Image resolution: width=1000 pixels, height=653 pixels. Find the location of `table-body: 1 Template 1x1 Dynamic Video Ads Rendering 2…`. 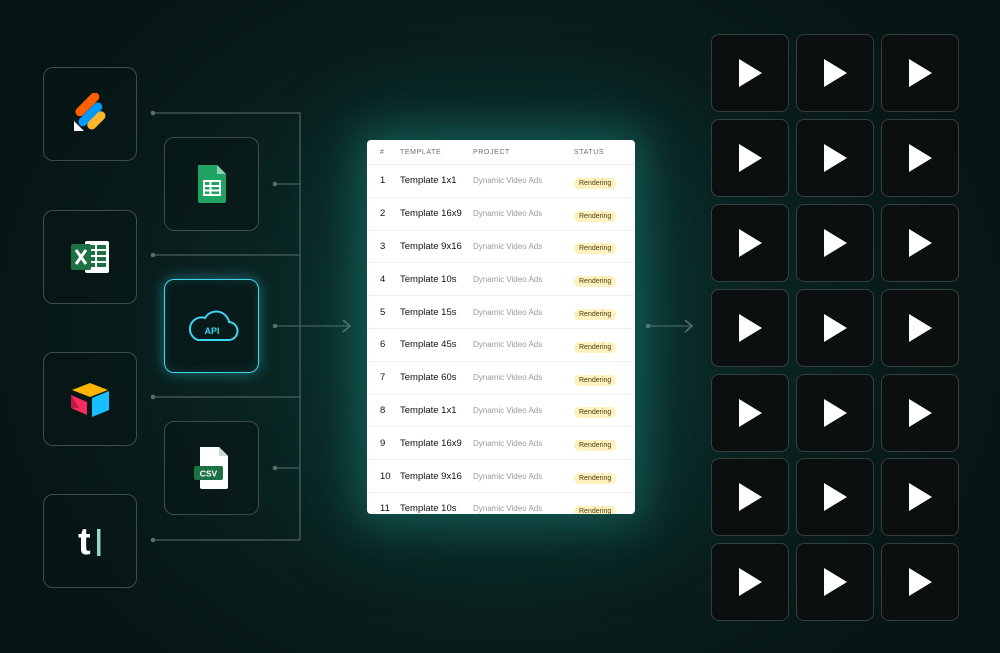

table-body: 1 Template 1x1 Dynamic Video Ads Rendering 2… is located at coordinates (501, 339).